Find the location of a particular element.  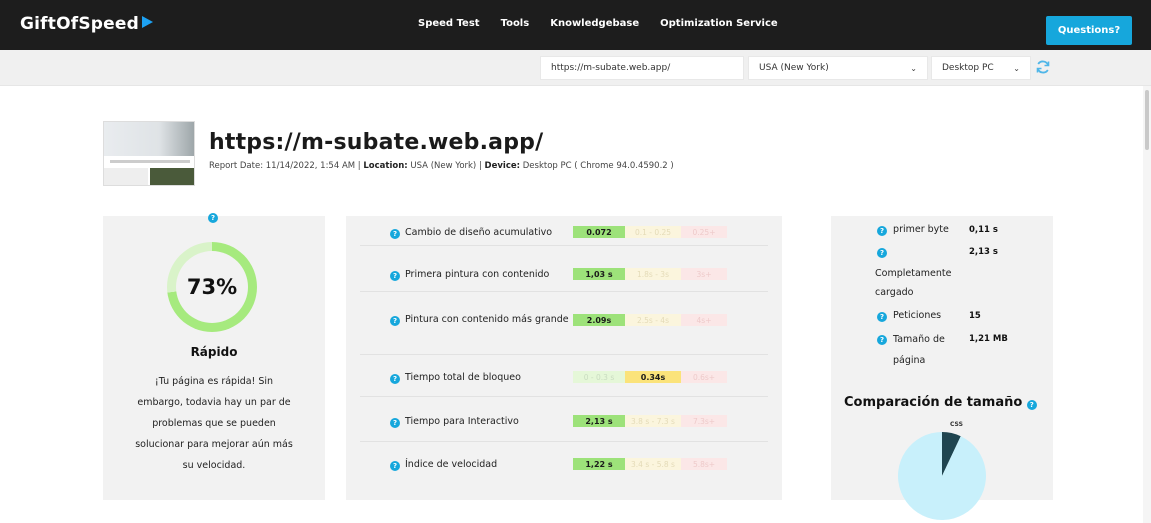

stat-page-size-icon-row: ? is located at coordinates (882, 338).